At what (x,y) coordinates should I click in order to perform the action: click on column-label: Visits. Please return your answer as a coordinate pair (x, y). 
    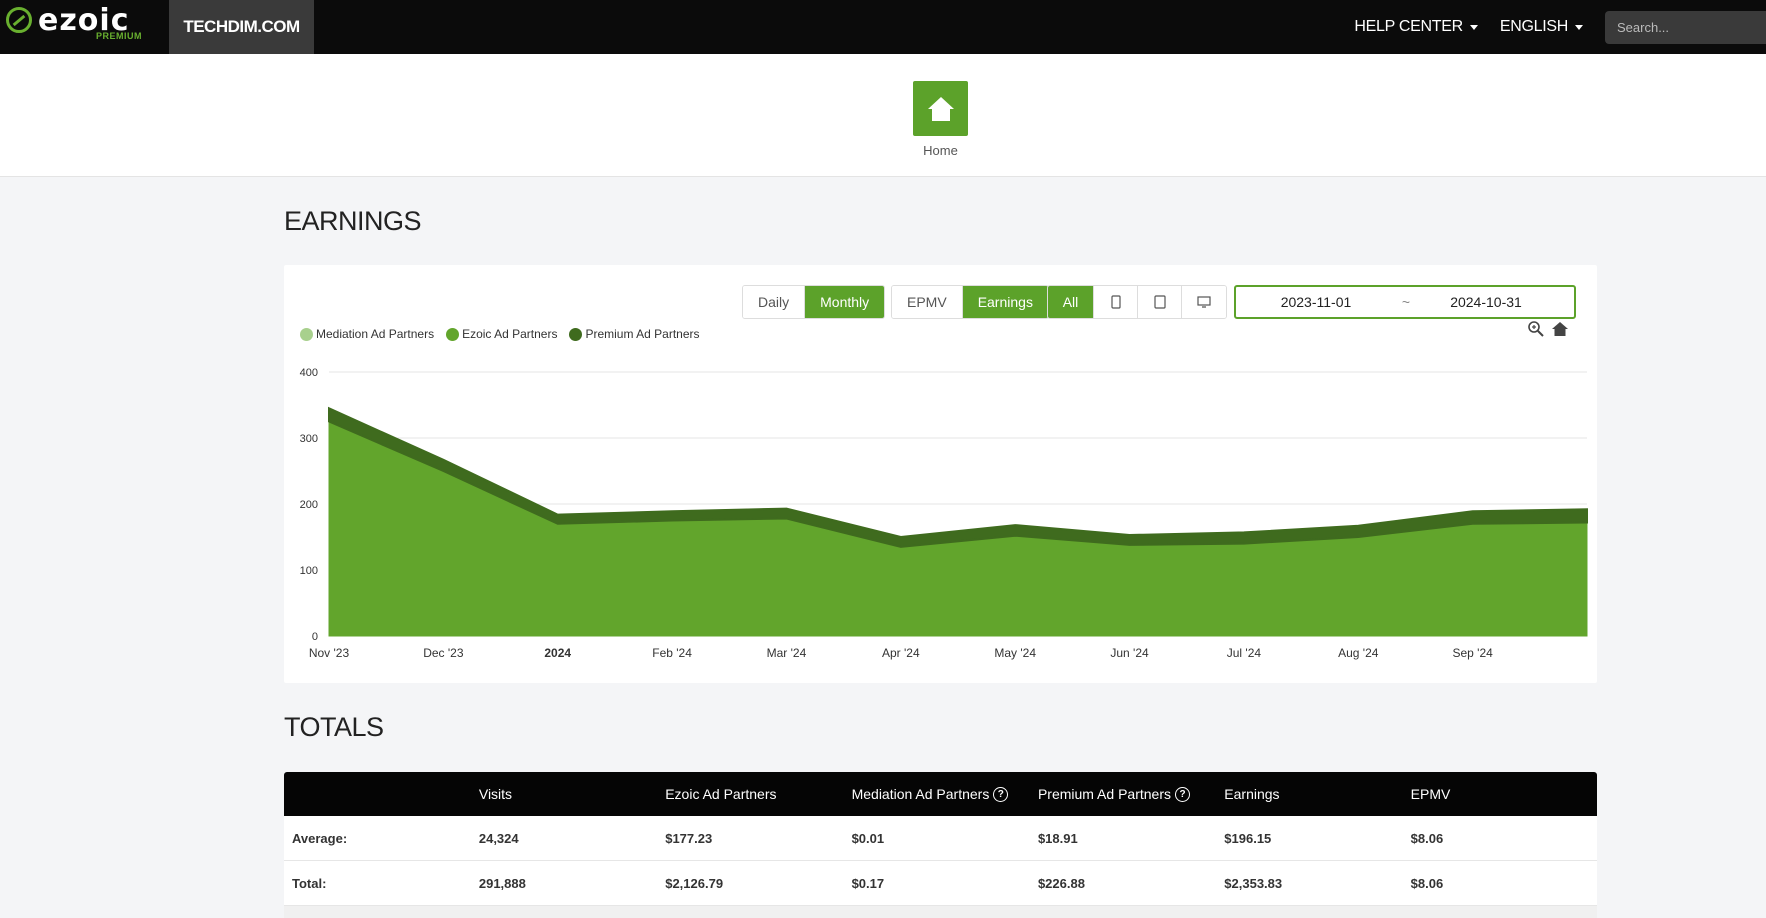
    Looking at the image, I should click on (495, 794).